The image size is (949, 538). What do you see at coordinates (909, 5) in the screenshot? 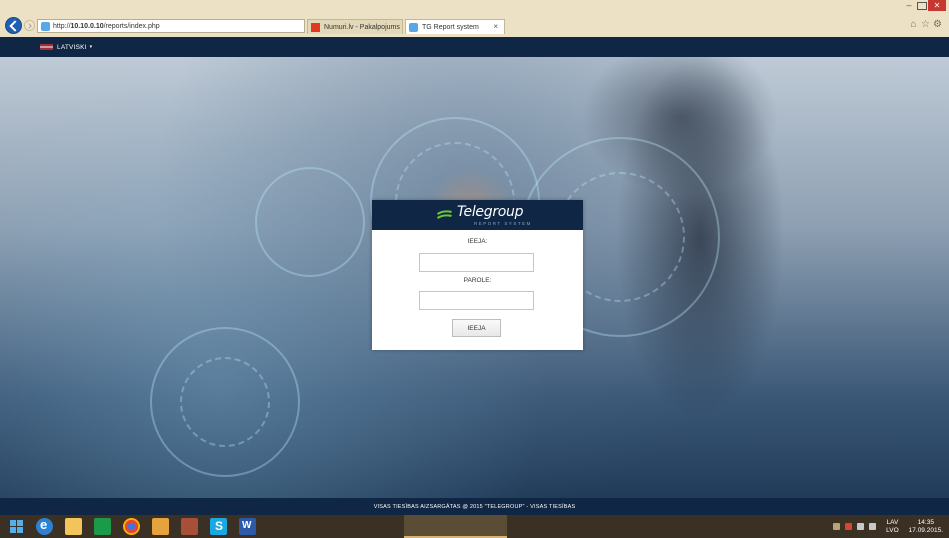
I see `minimize-window-button: –` at bounding box center [909, 5].